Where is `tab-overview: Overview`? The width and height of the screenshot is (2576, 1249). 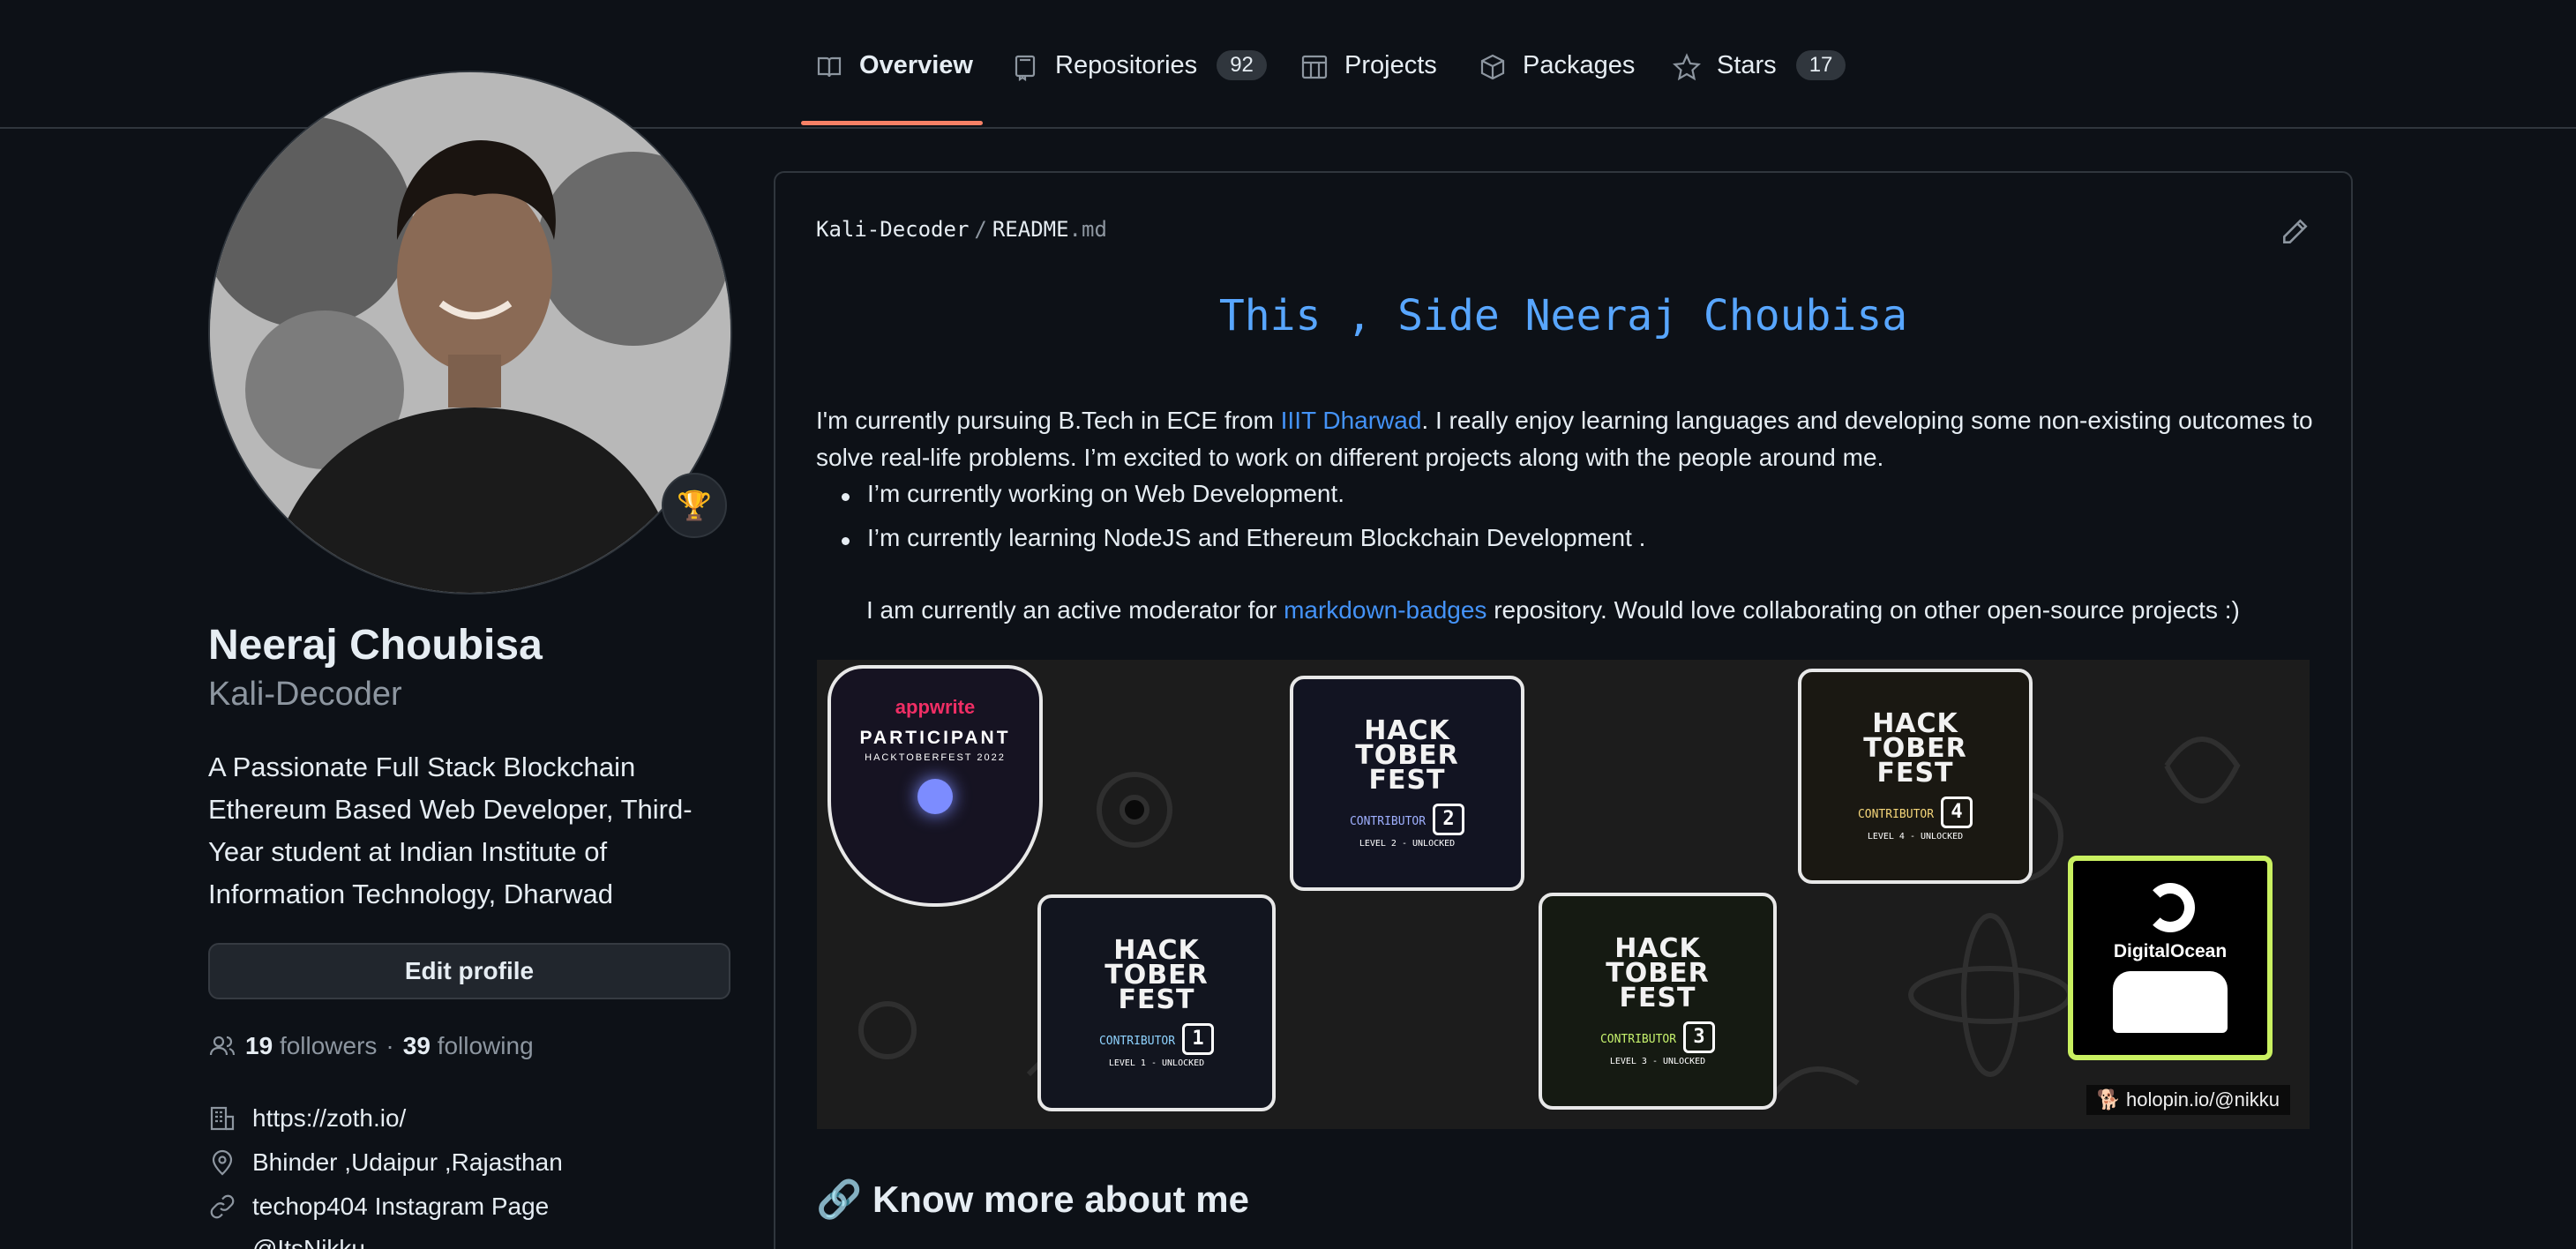 tab-overview: Overview is located at coordinates (894, 84).